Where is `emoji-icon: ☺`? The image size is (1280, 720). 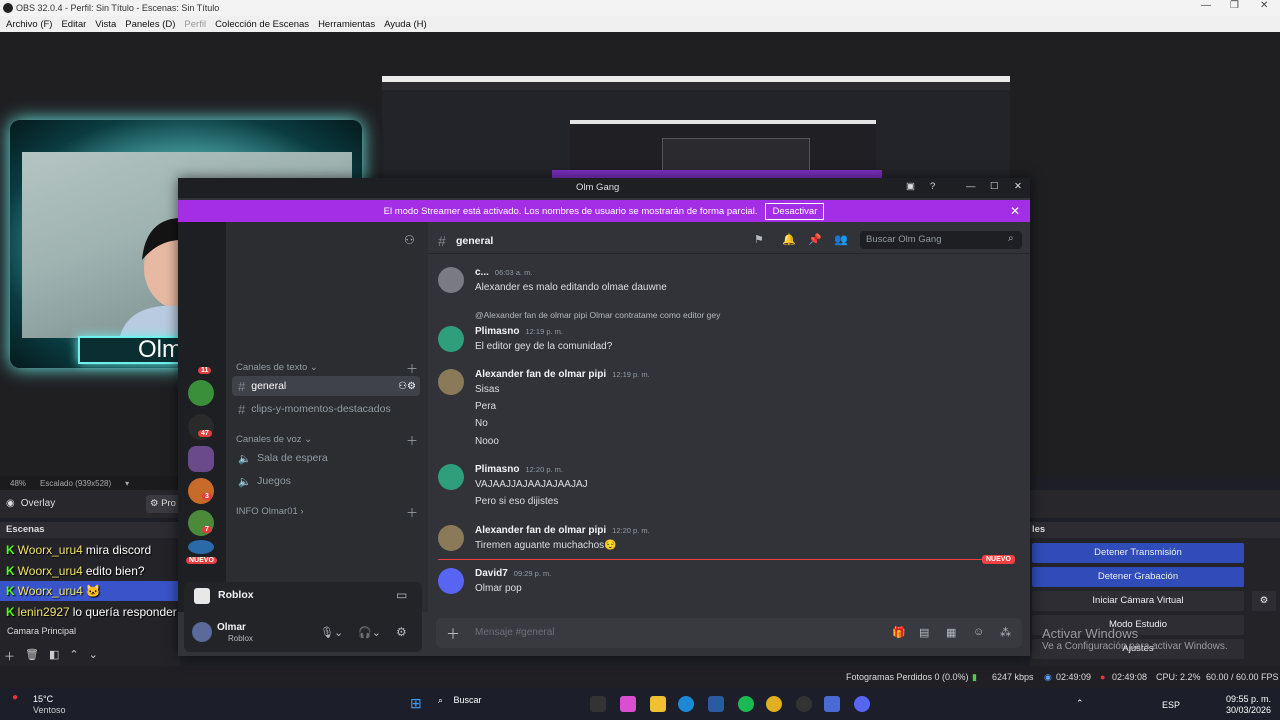 emoji-icon: ☺ is located at coordinates (978, 632).